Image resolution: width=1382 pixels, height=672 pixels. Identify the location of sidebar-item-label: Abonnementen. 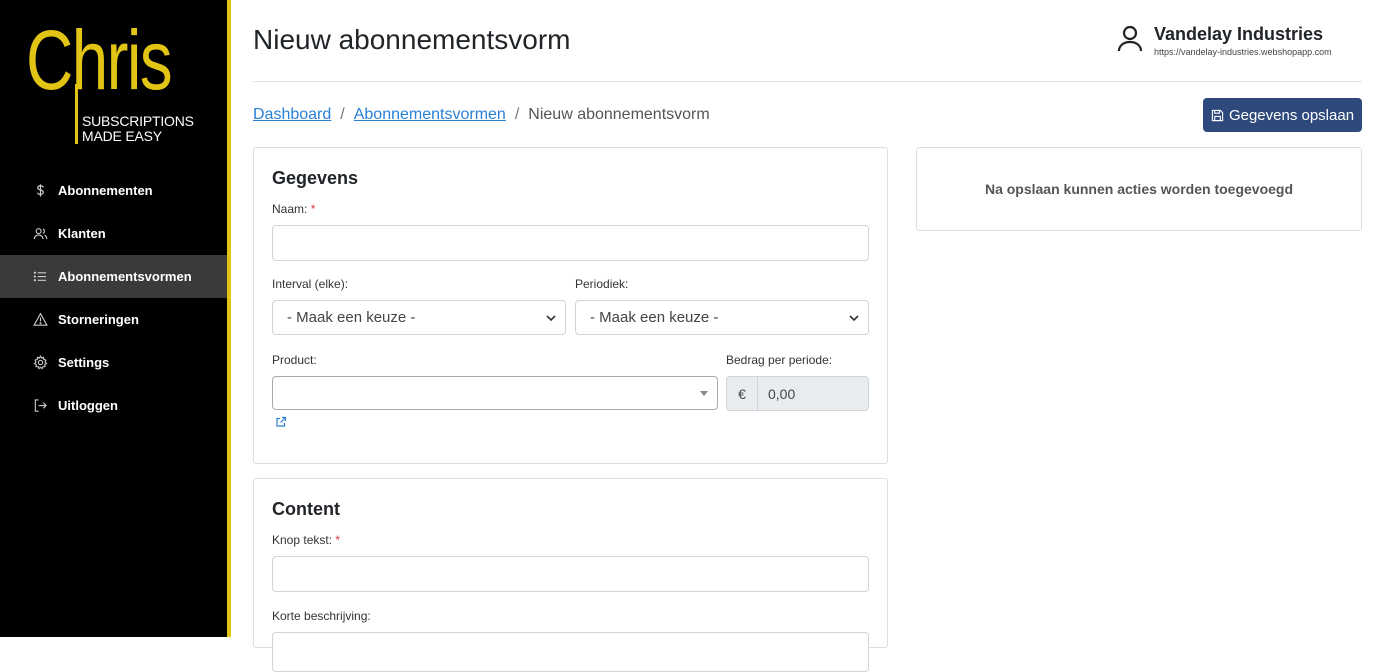
(105, 190).